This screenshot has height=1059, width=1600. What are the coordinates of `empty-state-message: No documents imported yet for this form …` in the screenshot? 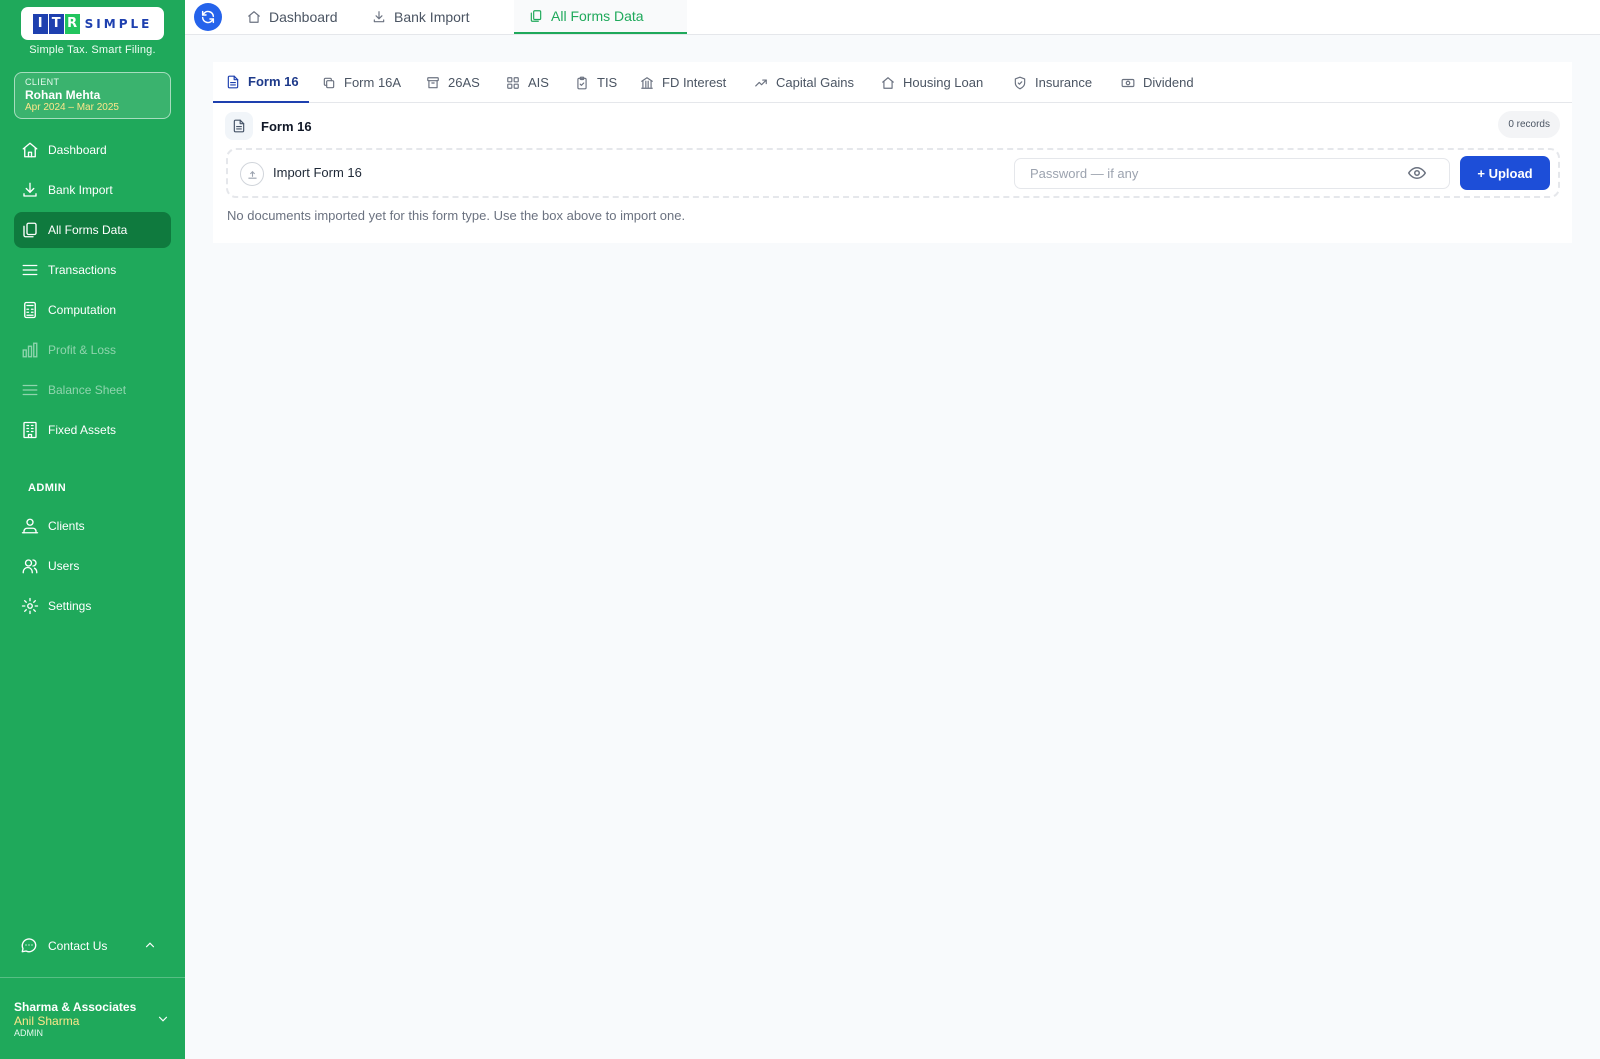 It's located at (456, 215).